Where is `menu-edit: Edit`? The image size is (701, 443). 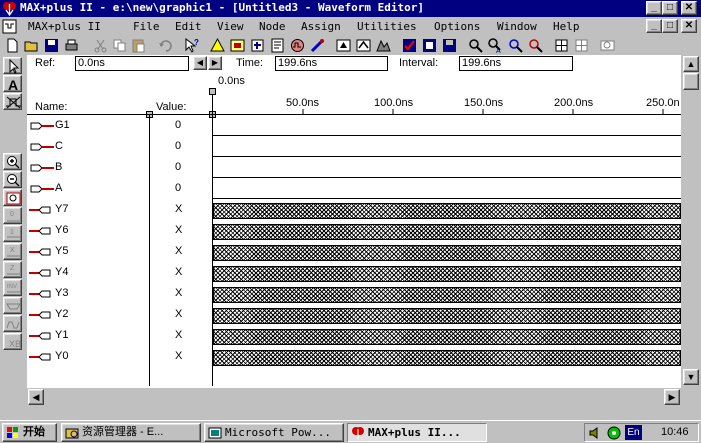
menu-edit: Edit is located at coordinates (196, 26).